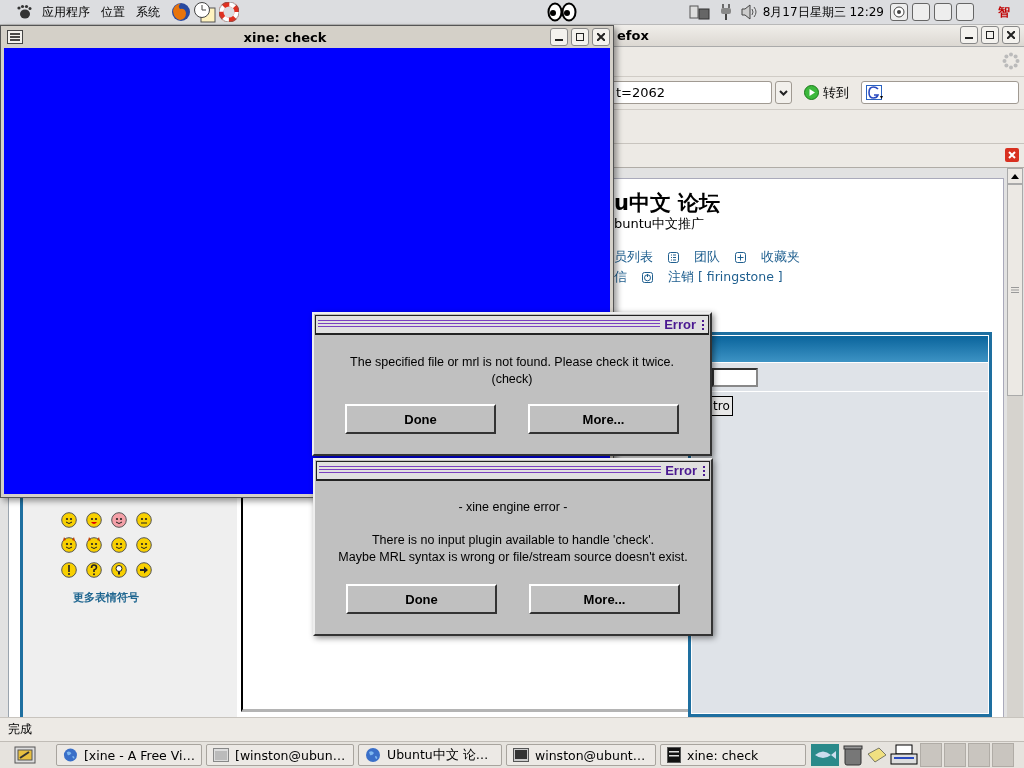 The height and width of the screenshot is (768, 1024). Describe the element at coordinates (521, 755) in the screenshot. I see `terminal-icon` at that location.